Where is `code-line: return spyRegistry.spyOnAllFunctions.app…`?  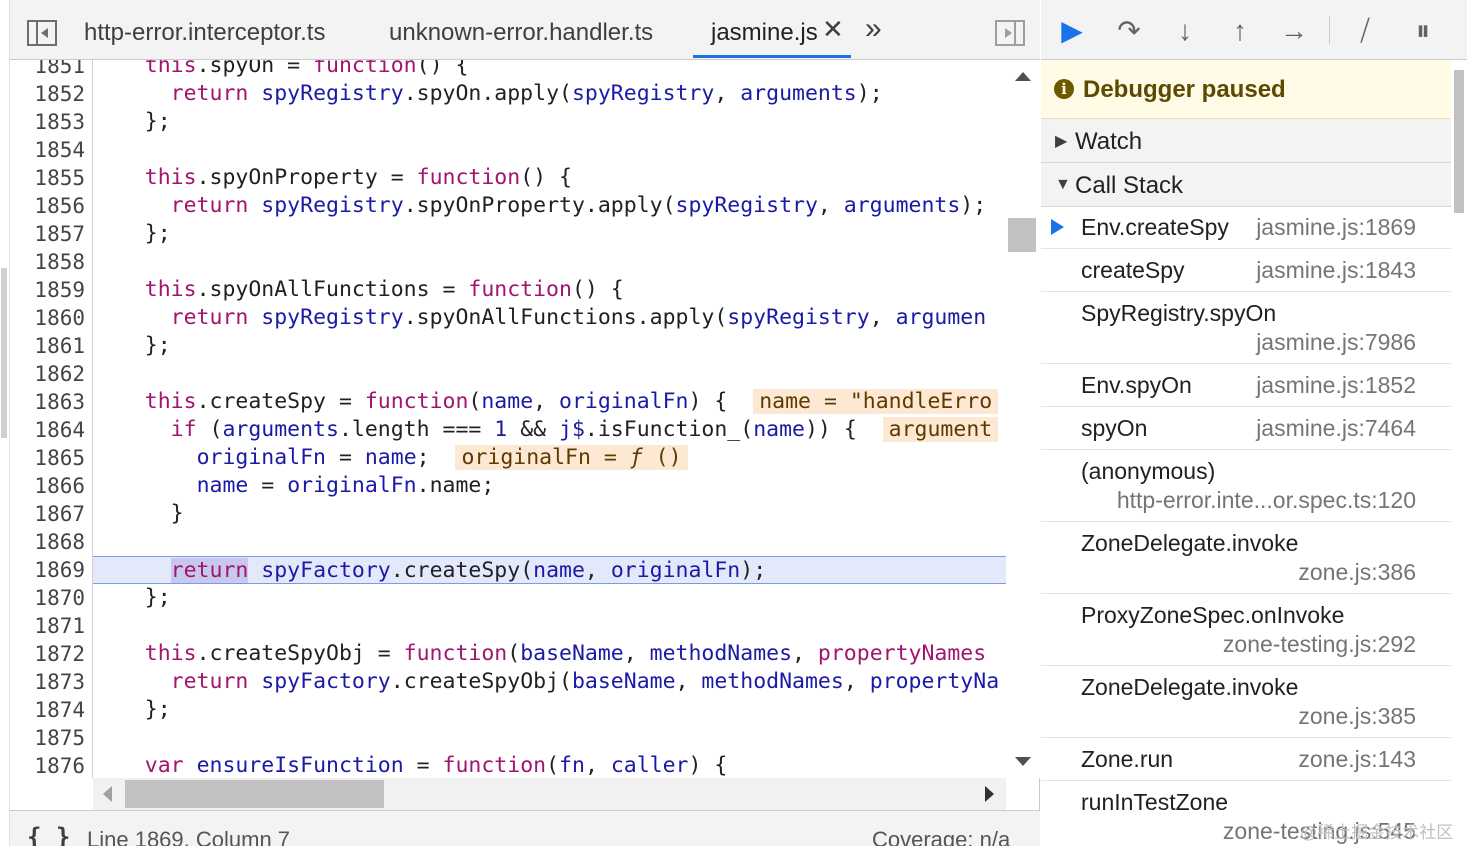 code-line: return spyRegistry.spyOnAllFunctions.app… is located at coordinates (578, 317).